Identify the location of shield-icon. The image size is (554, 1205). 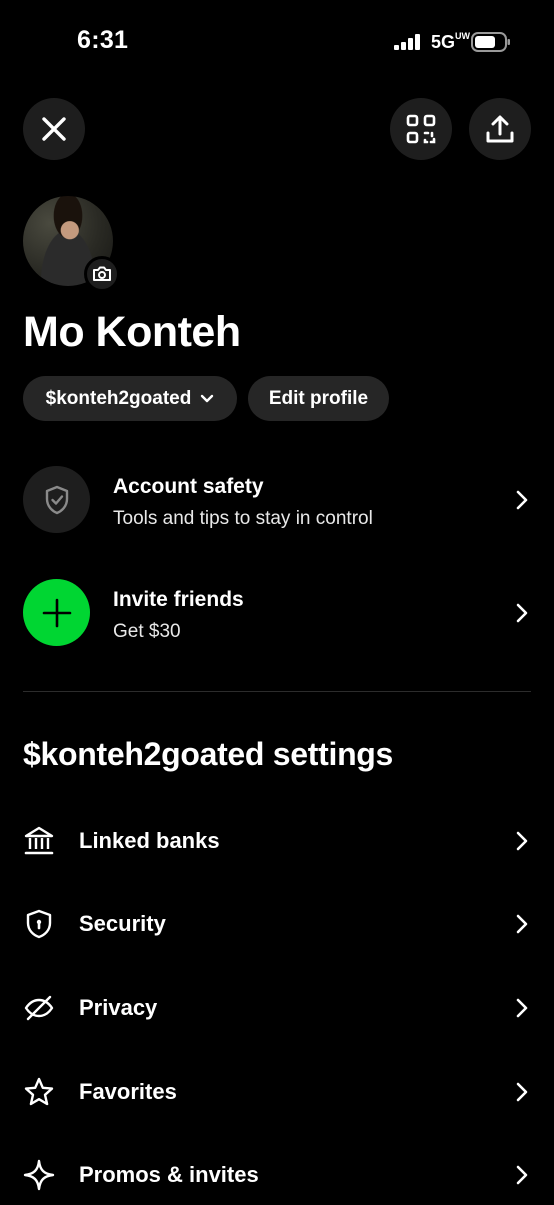
(39, 926).